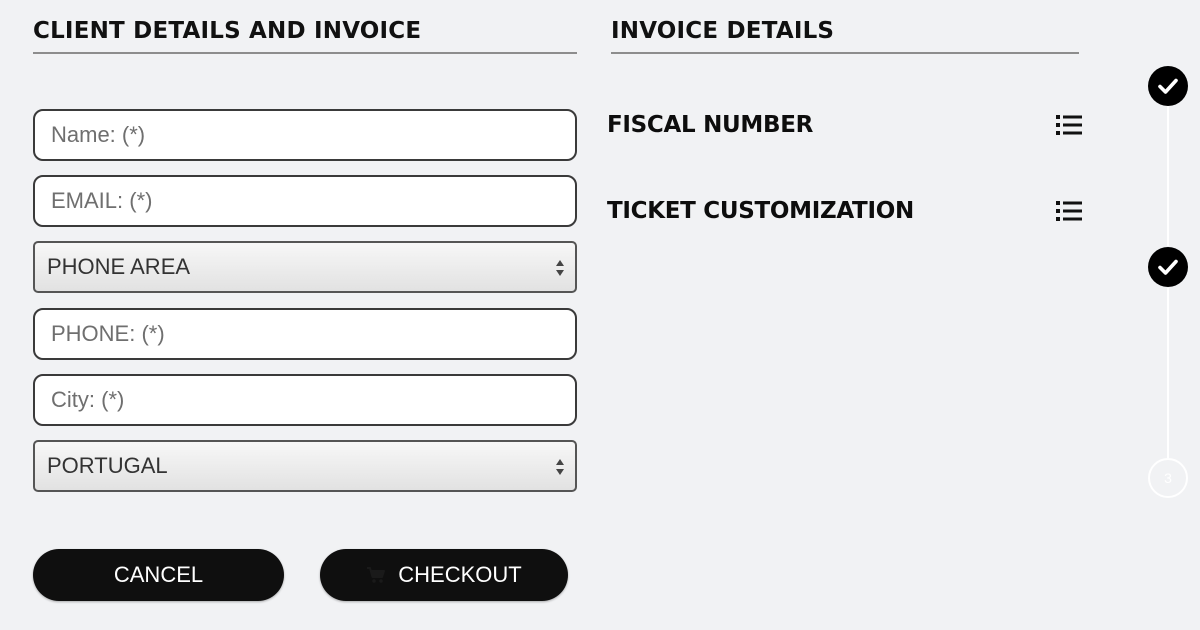  Describe the element at coordinates (305, 334) in the screenshot. I see `phone-input` at that location.